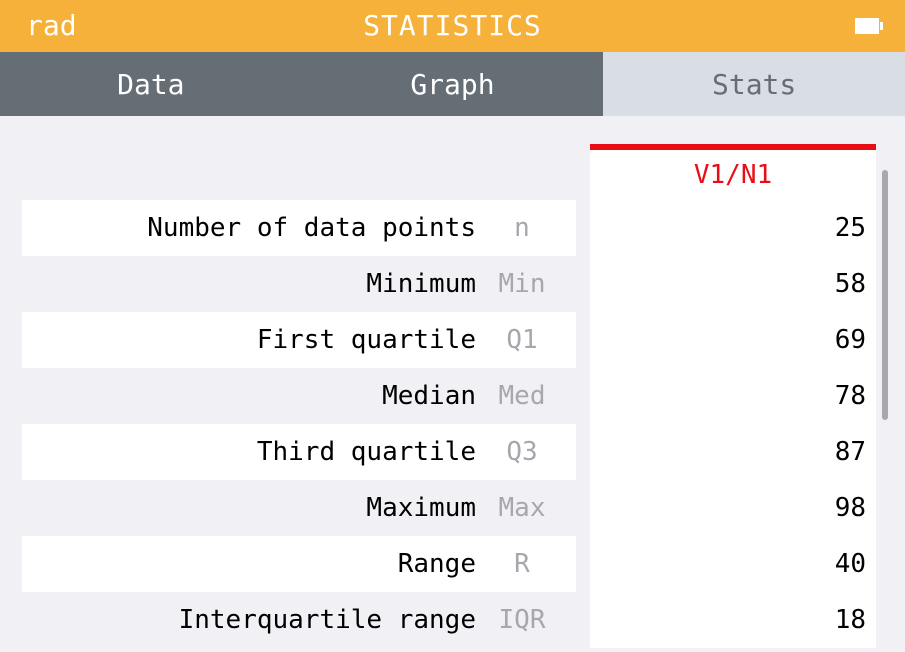 The width and height of the screenshot is (905, 652). I want to click on table-row: Range R 40, so click(454, 564).